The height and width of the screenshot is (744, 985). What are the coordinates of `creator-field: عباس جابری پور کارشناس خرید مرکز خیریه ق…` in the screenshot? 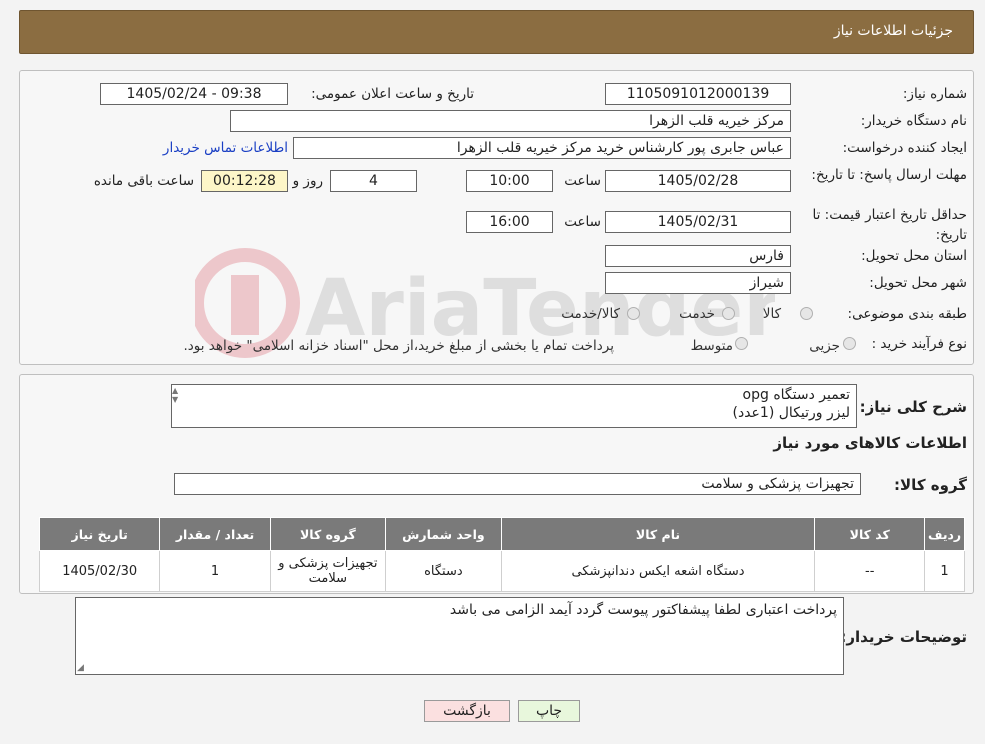 It's located at (542, 148).